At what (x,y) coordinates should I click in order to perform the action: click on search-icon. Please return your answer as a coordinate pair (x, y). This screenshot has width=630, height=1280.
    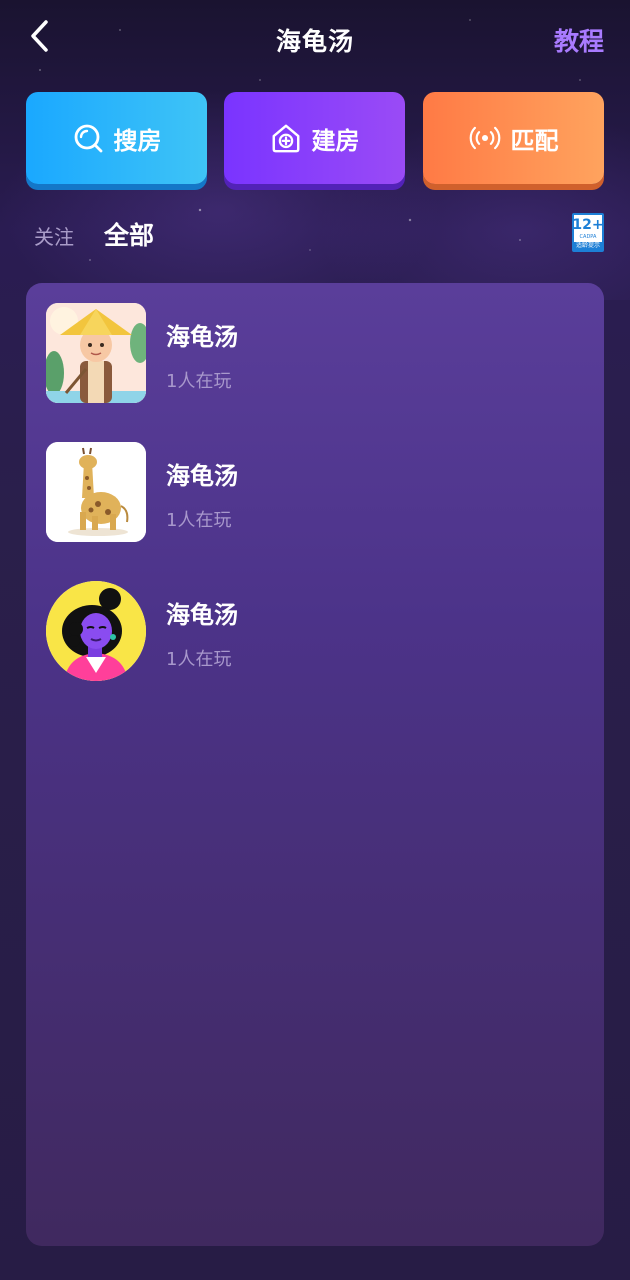
    Looking at the image, I should click on (88, 138).